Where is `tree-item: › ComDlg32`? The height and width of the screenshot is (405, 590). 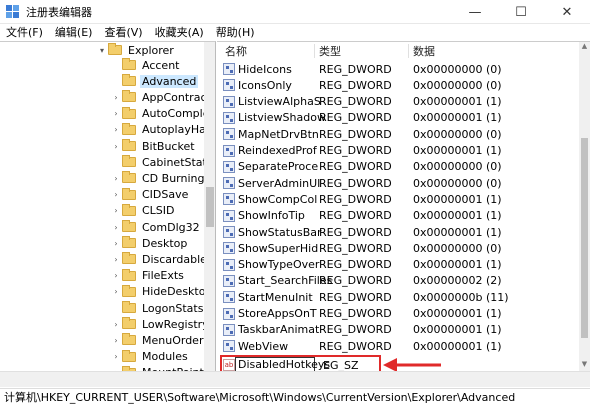
tree-item: › ComDlg32 is located at coordinates (156, 227).